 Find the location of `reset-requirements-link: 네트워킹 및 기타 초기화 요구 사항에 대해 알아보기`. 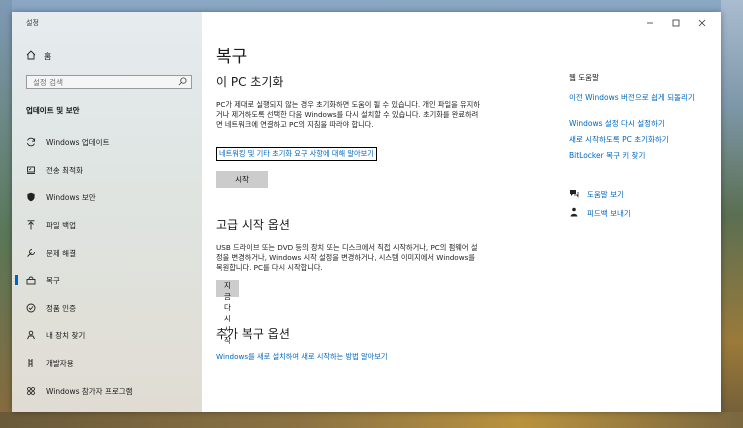

reset-requirements-link: 네트워킹 및 기타 초기화 요구 사항에 대해 알아보기 is located at coordinates (296, 154).